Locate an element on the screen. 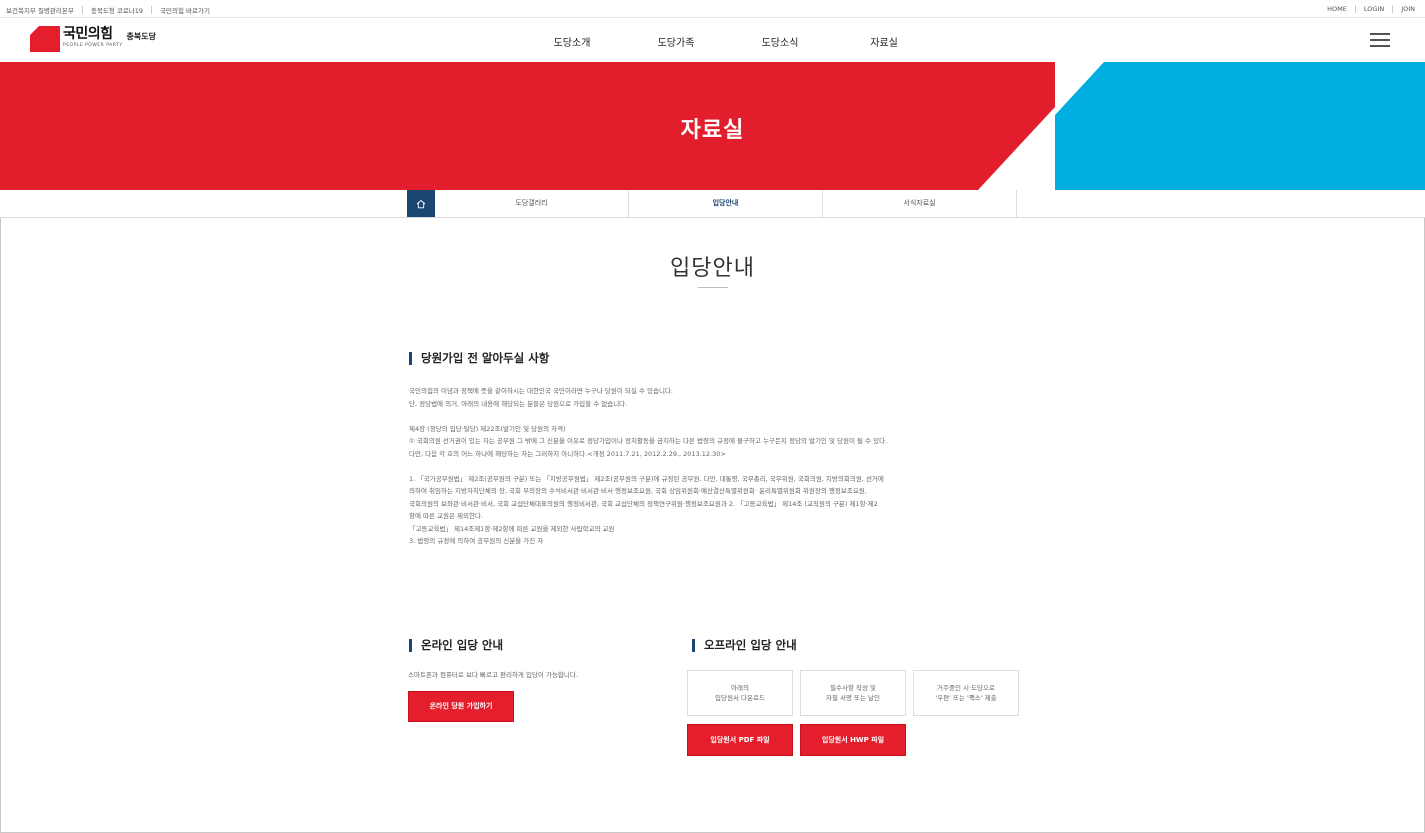  logo-main-text: 국민의힘 is located at coordinates (88, 34).